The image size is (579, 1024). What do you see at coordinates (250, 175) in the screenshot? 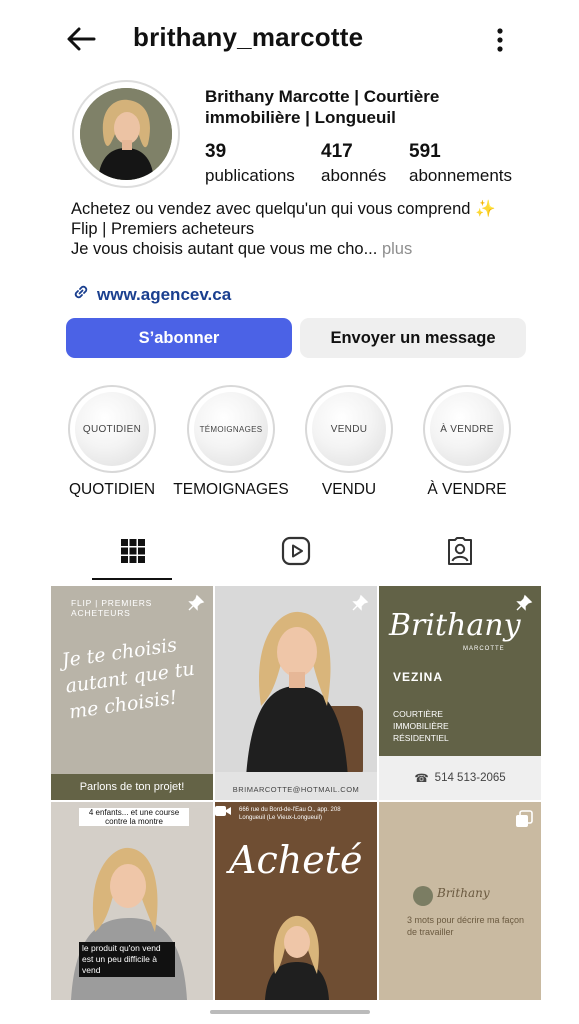
I see `stat-label: publications` at bounding box center [250, 175].